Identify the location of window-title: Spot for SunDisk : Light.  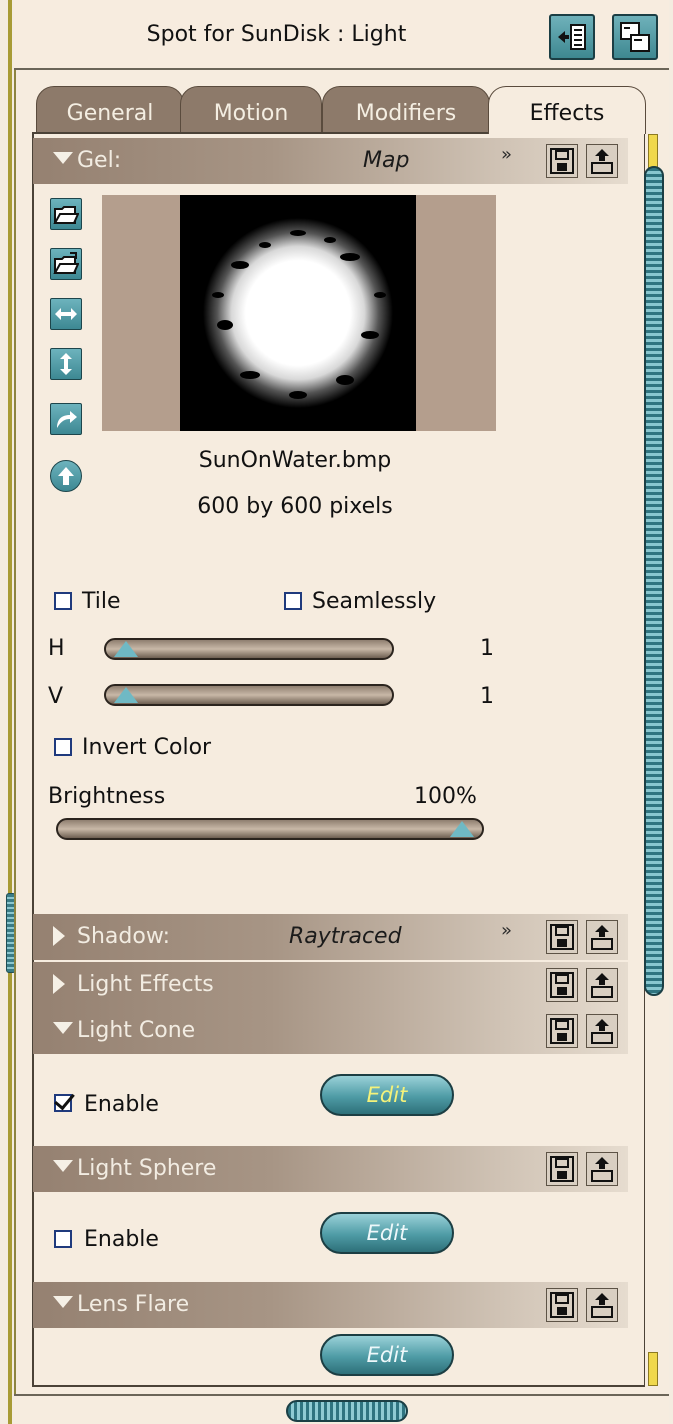
(276, 34).